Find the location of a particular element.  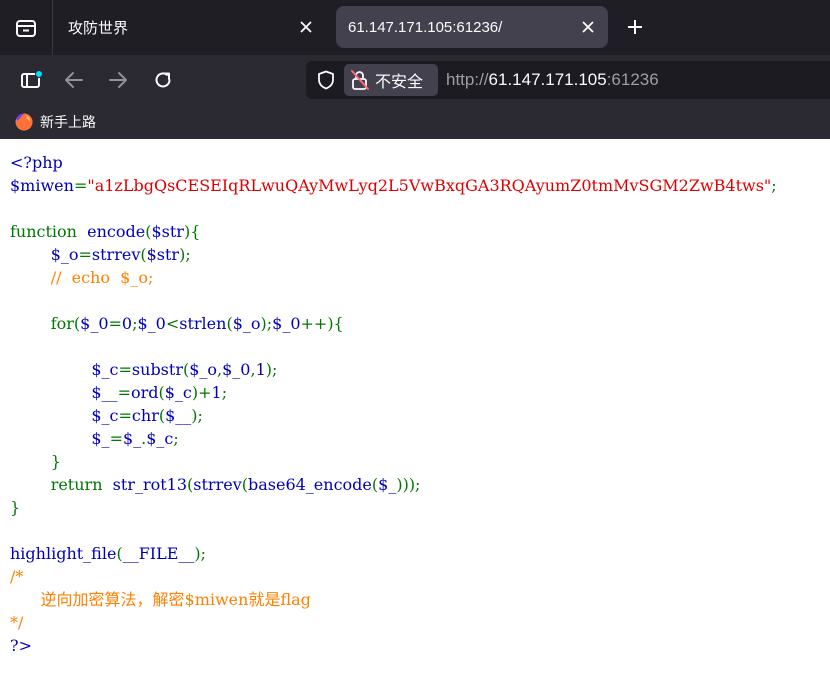

tab-overview-button is located at coordinates (26, 28).